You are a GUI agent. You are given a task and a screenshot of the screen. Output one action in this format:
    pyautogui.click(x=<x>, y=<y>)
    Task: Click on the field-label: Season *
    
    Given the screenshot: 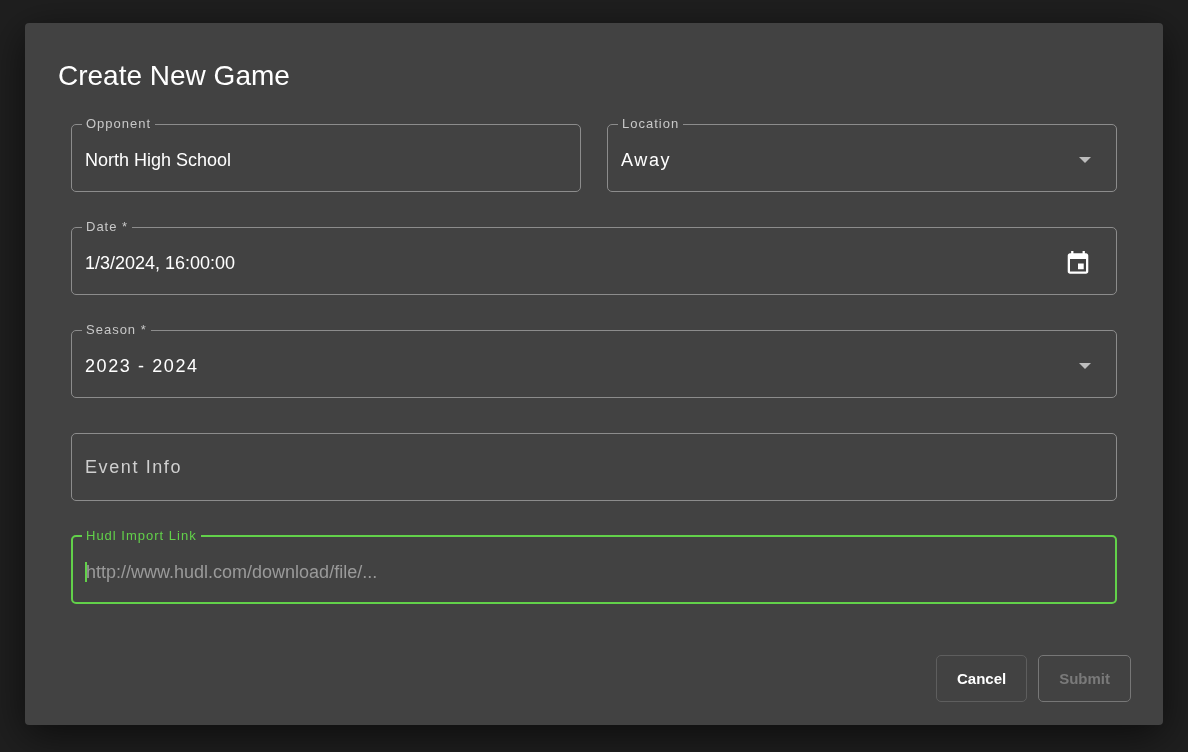 What is the action you would take?
    pyautogui.click(x=116, y=330)
    